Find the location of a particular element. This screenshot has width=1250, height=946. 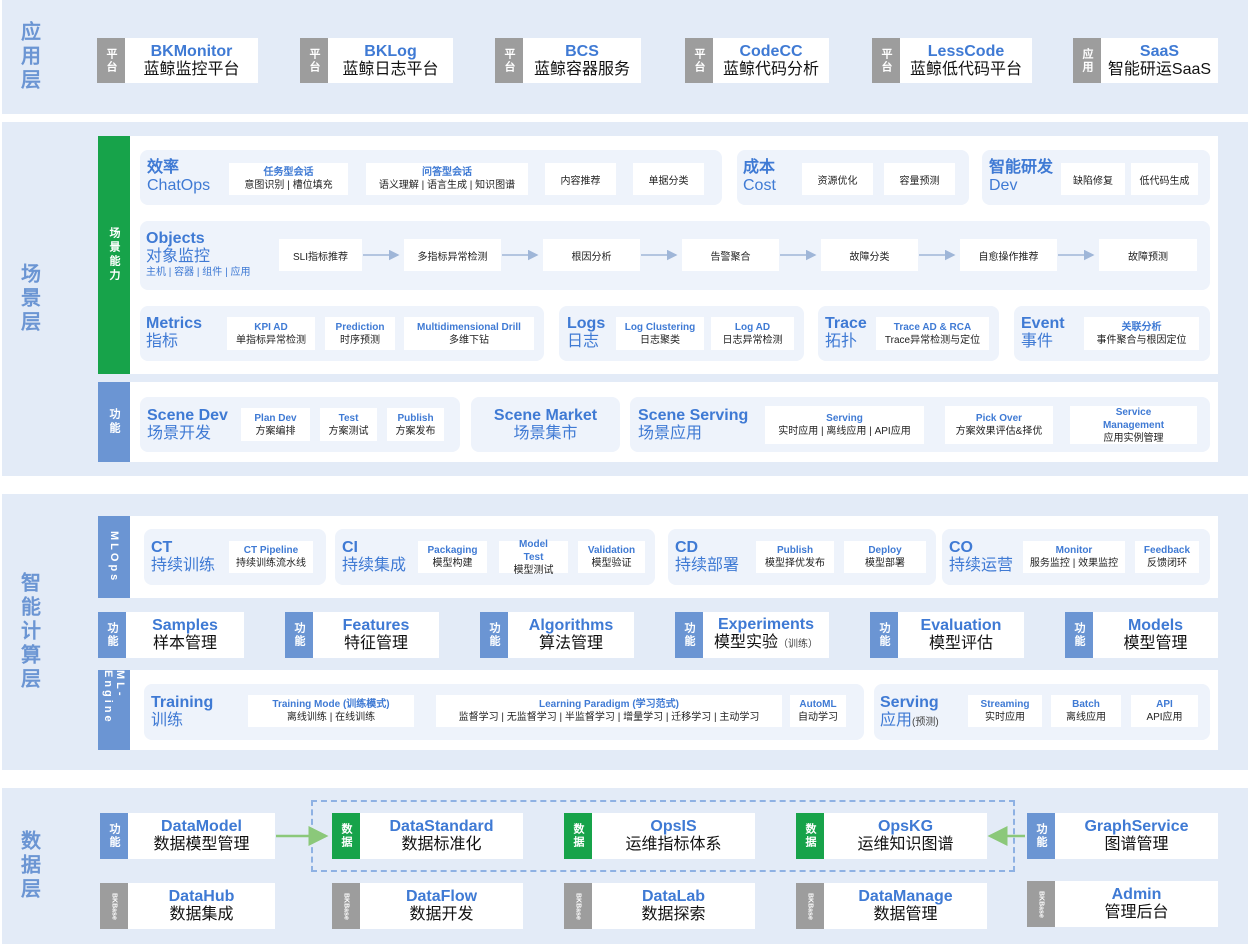

metrics-kpi-ad: KPI AD 单指标异常检测 is located at coordinates (271, 333).